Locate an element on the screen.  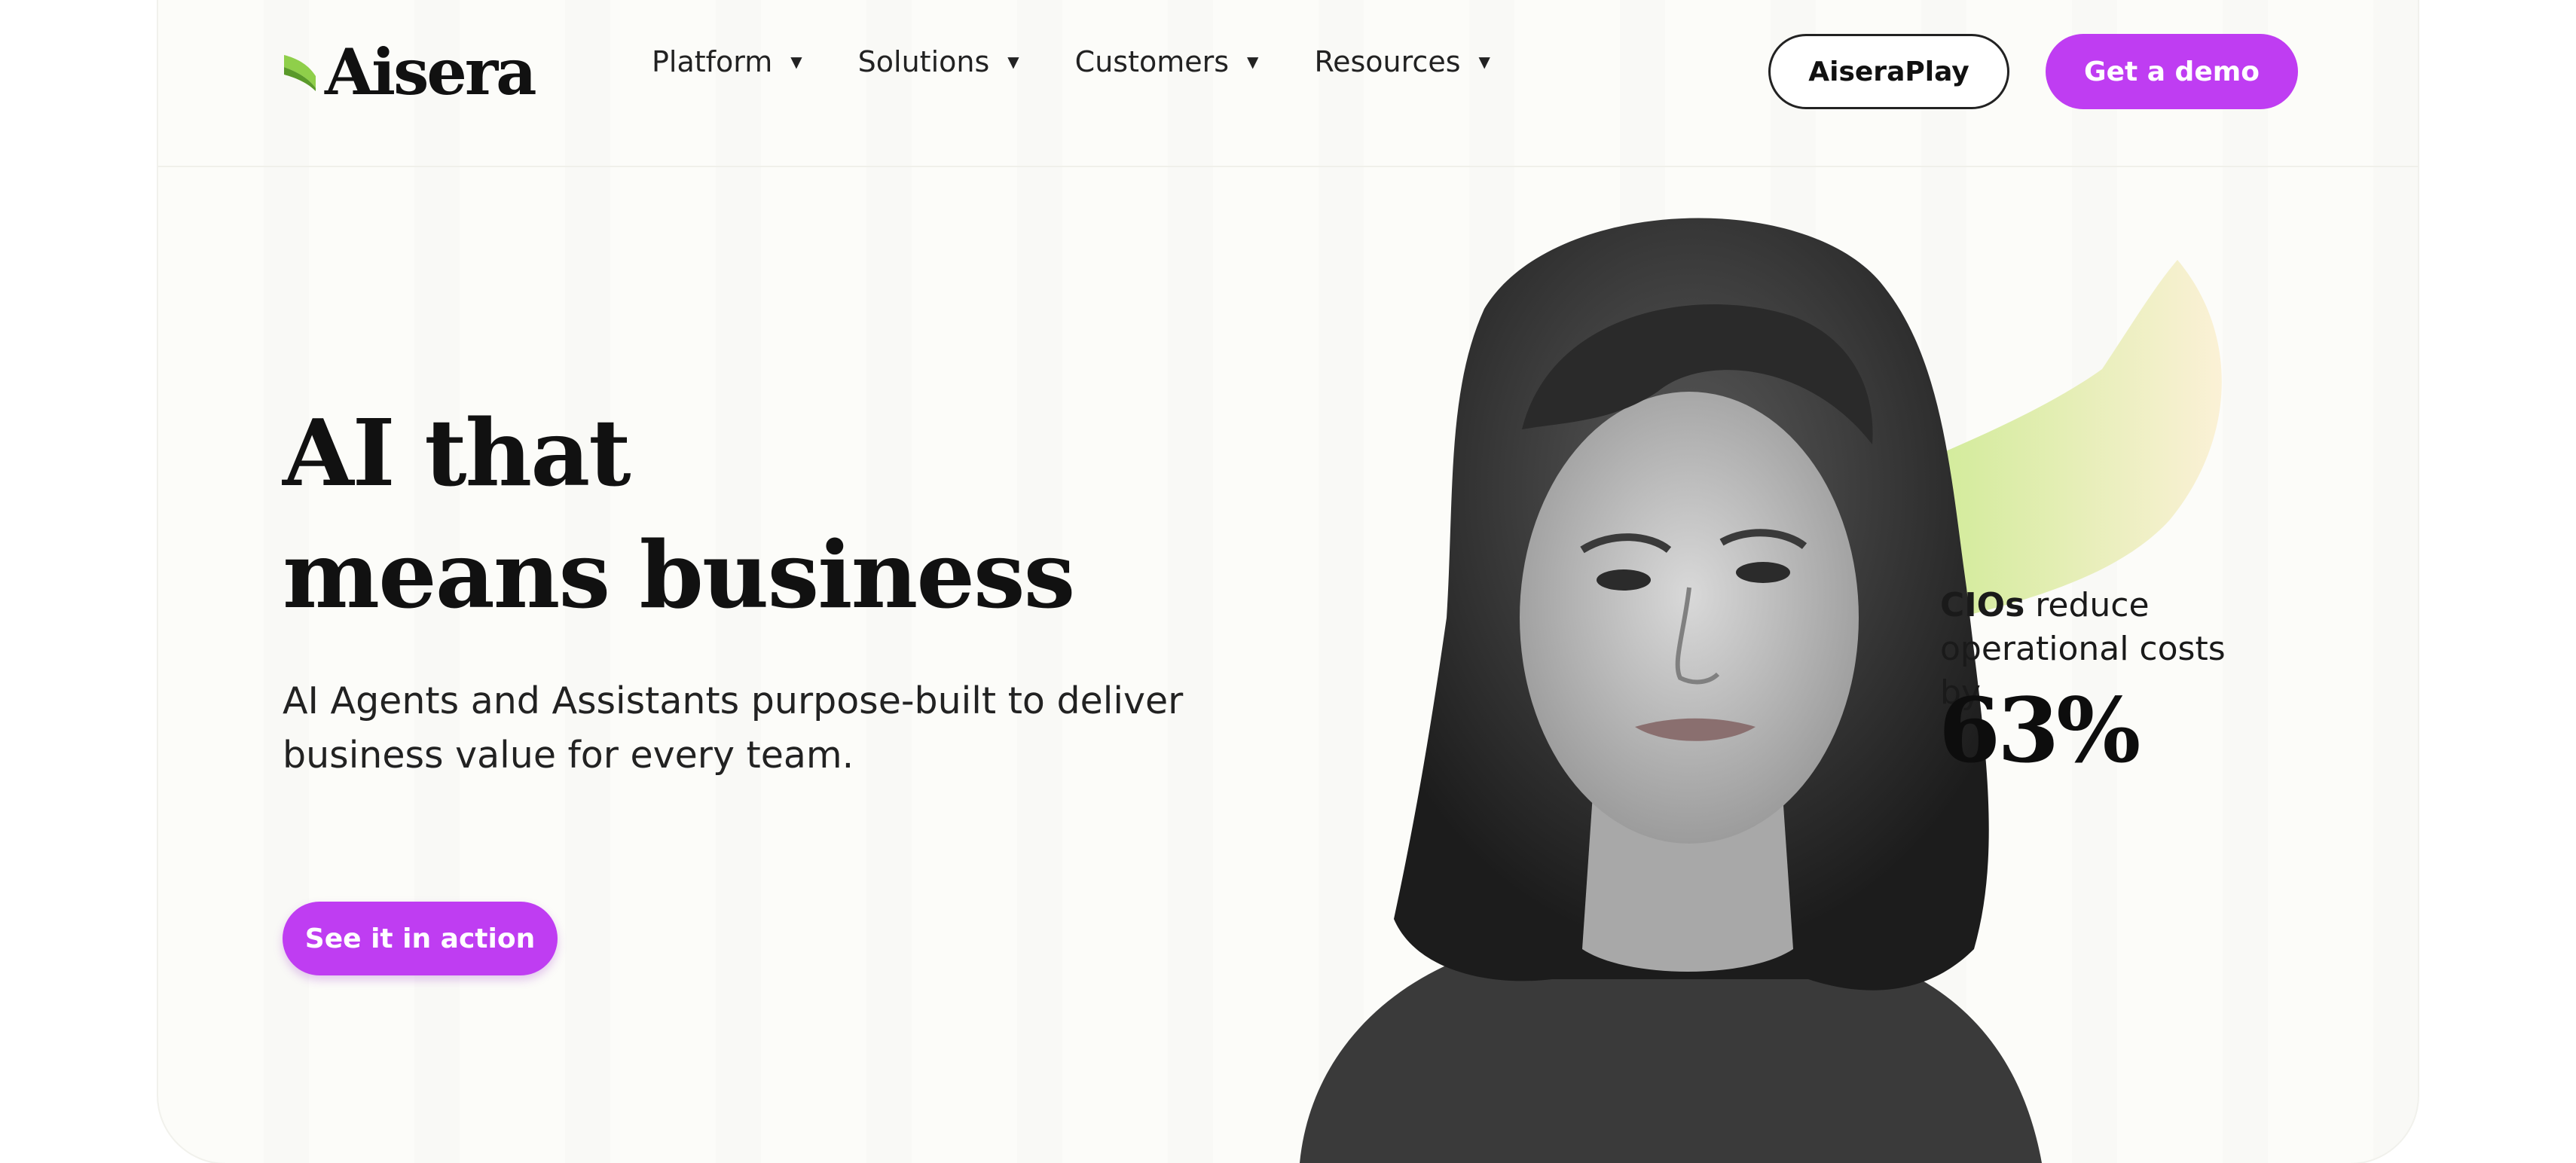
stat-bold-prefix: CIOs is located at coordinates (1983, 605).